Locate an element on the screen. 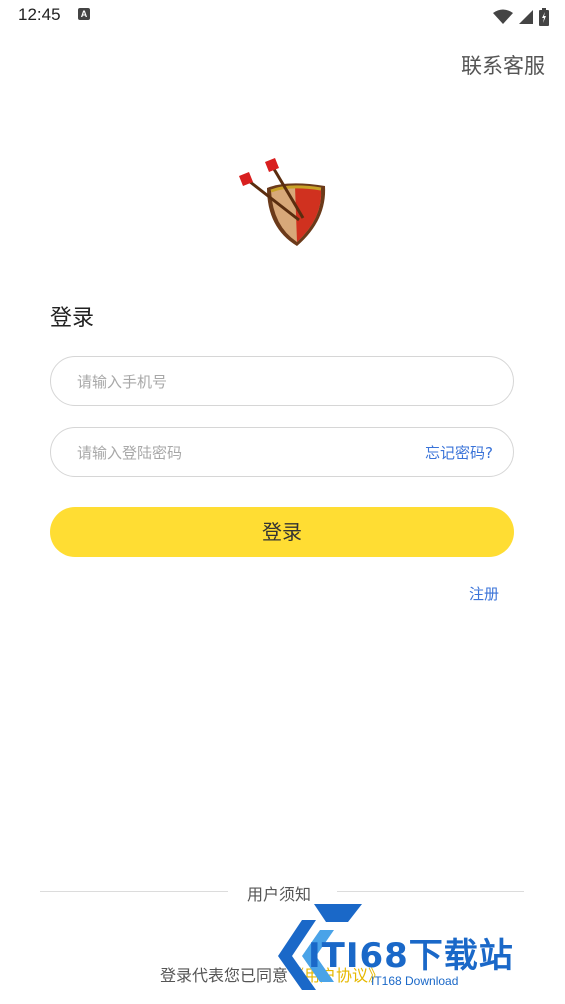  phone-field is located at coordinates (282, 381).